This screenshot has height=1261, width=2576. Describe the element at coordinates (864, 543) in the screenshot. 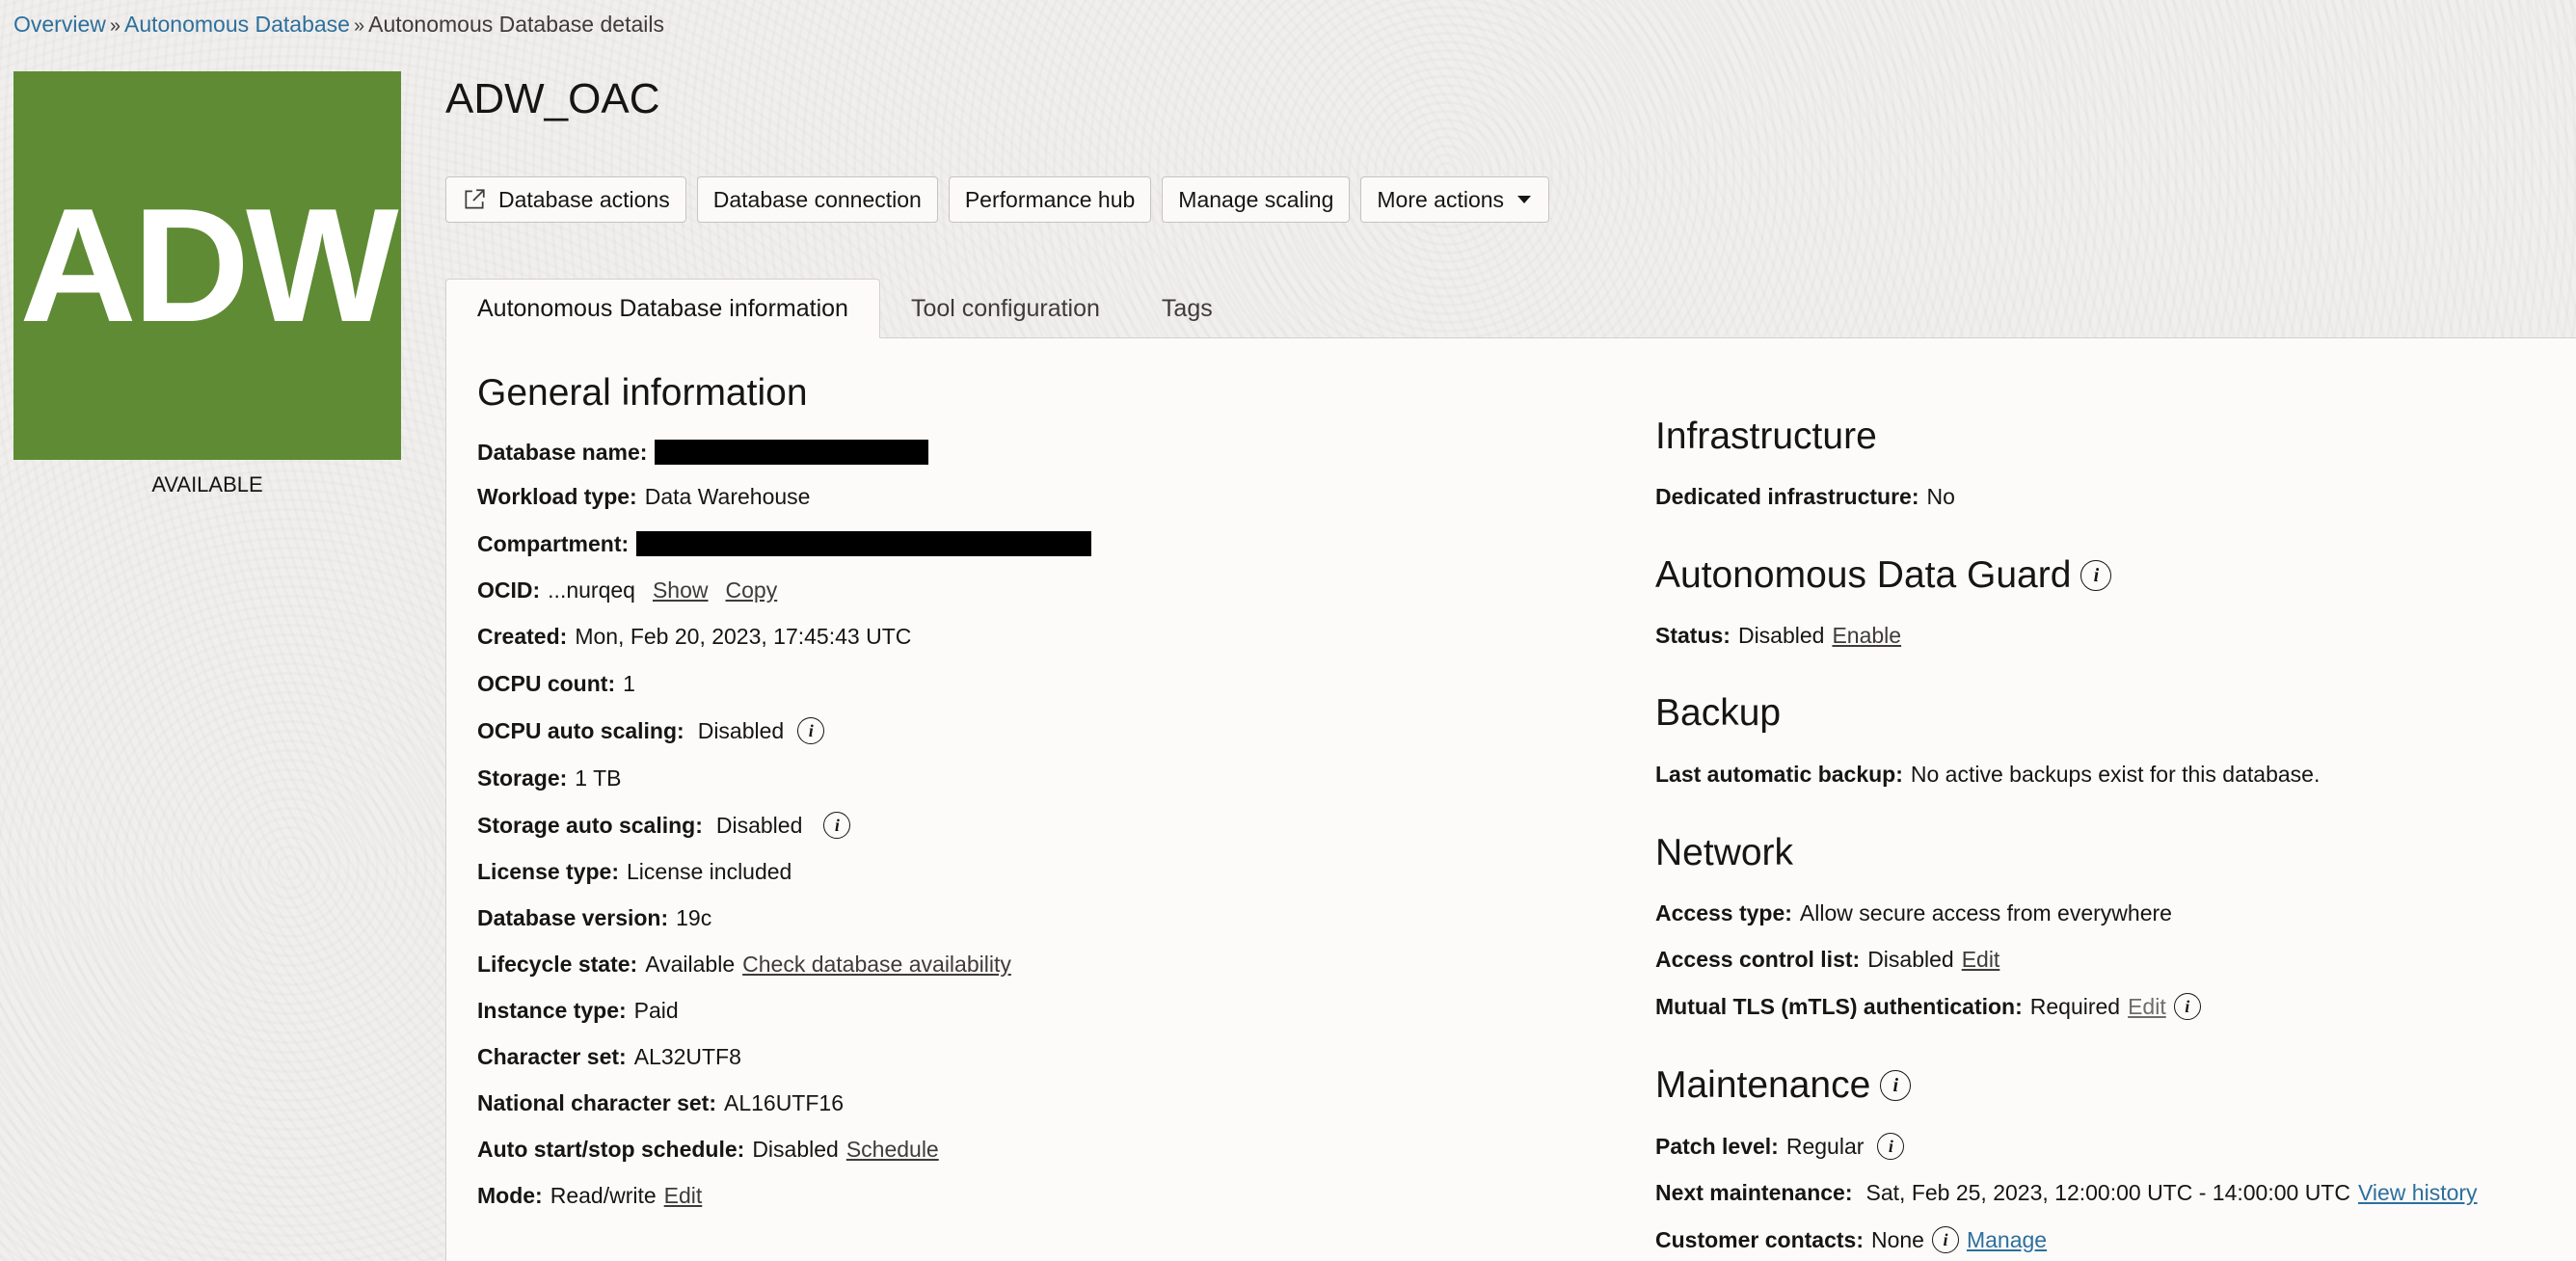

I see `redacted-compartment` at that location.